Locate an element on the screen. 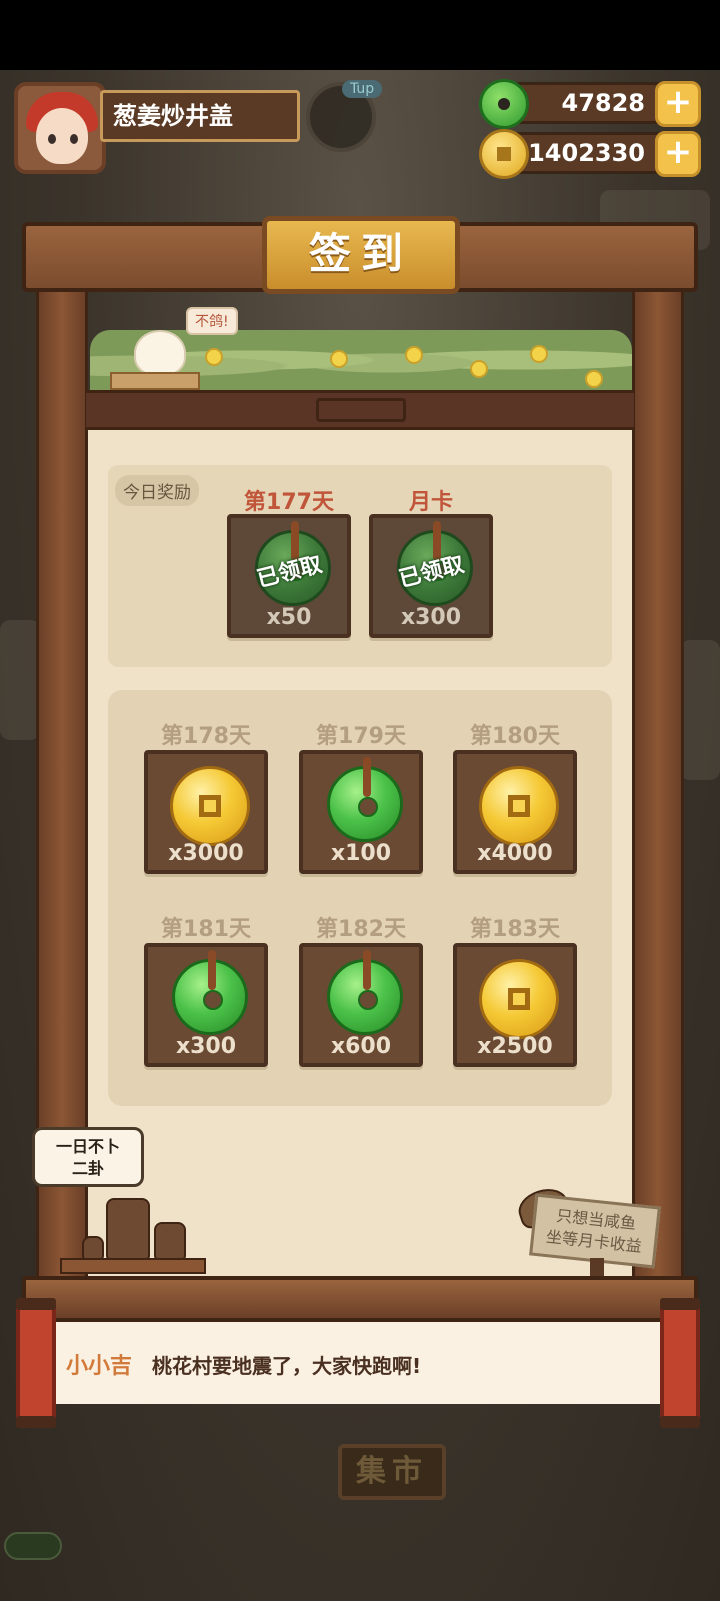 Image resolution: width=720 pixels, height=1601 pixels. shelf is located at coordinates (133, 1266).